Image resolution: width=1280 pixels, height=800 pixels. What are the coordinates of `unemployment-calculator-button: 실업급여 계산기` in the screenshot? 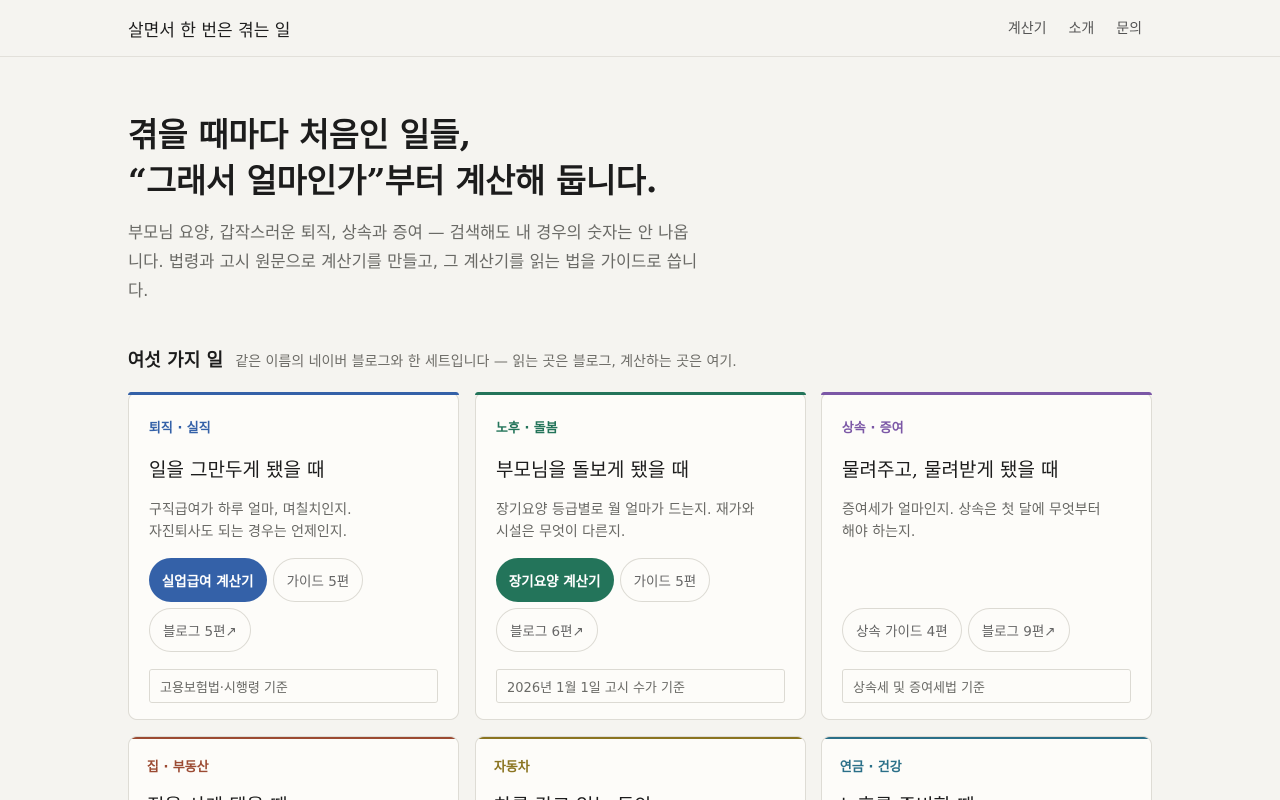 It's located at (208, 580).